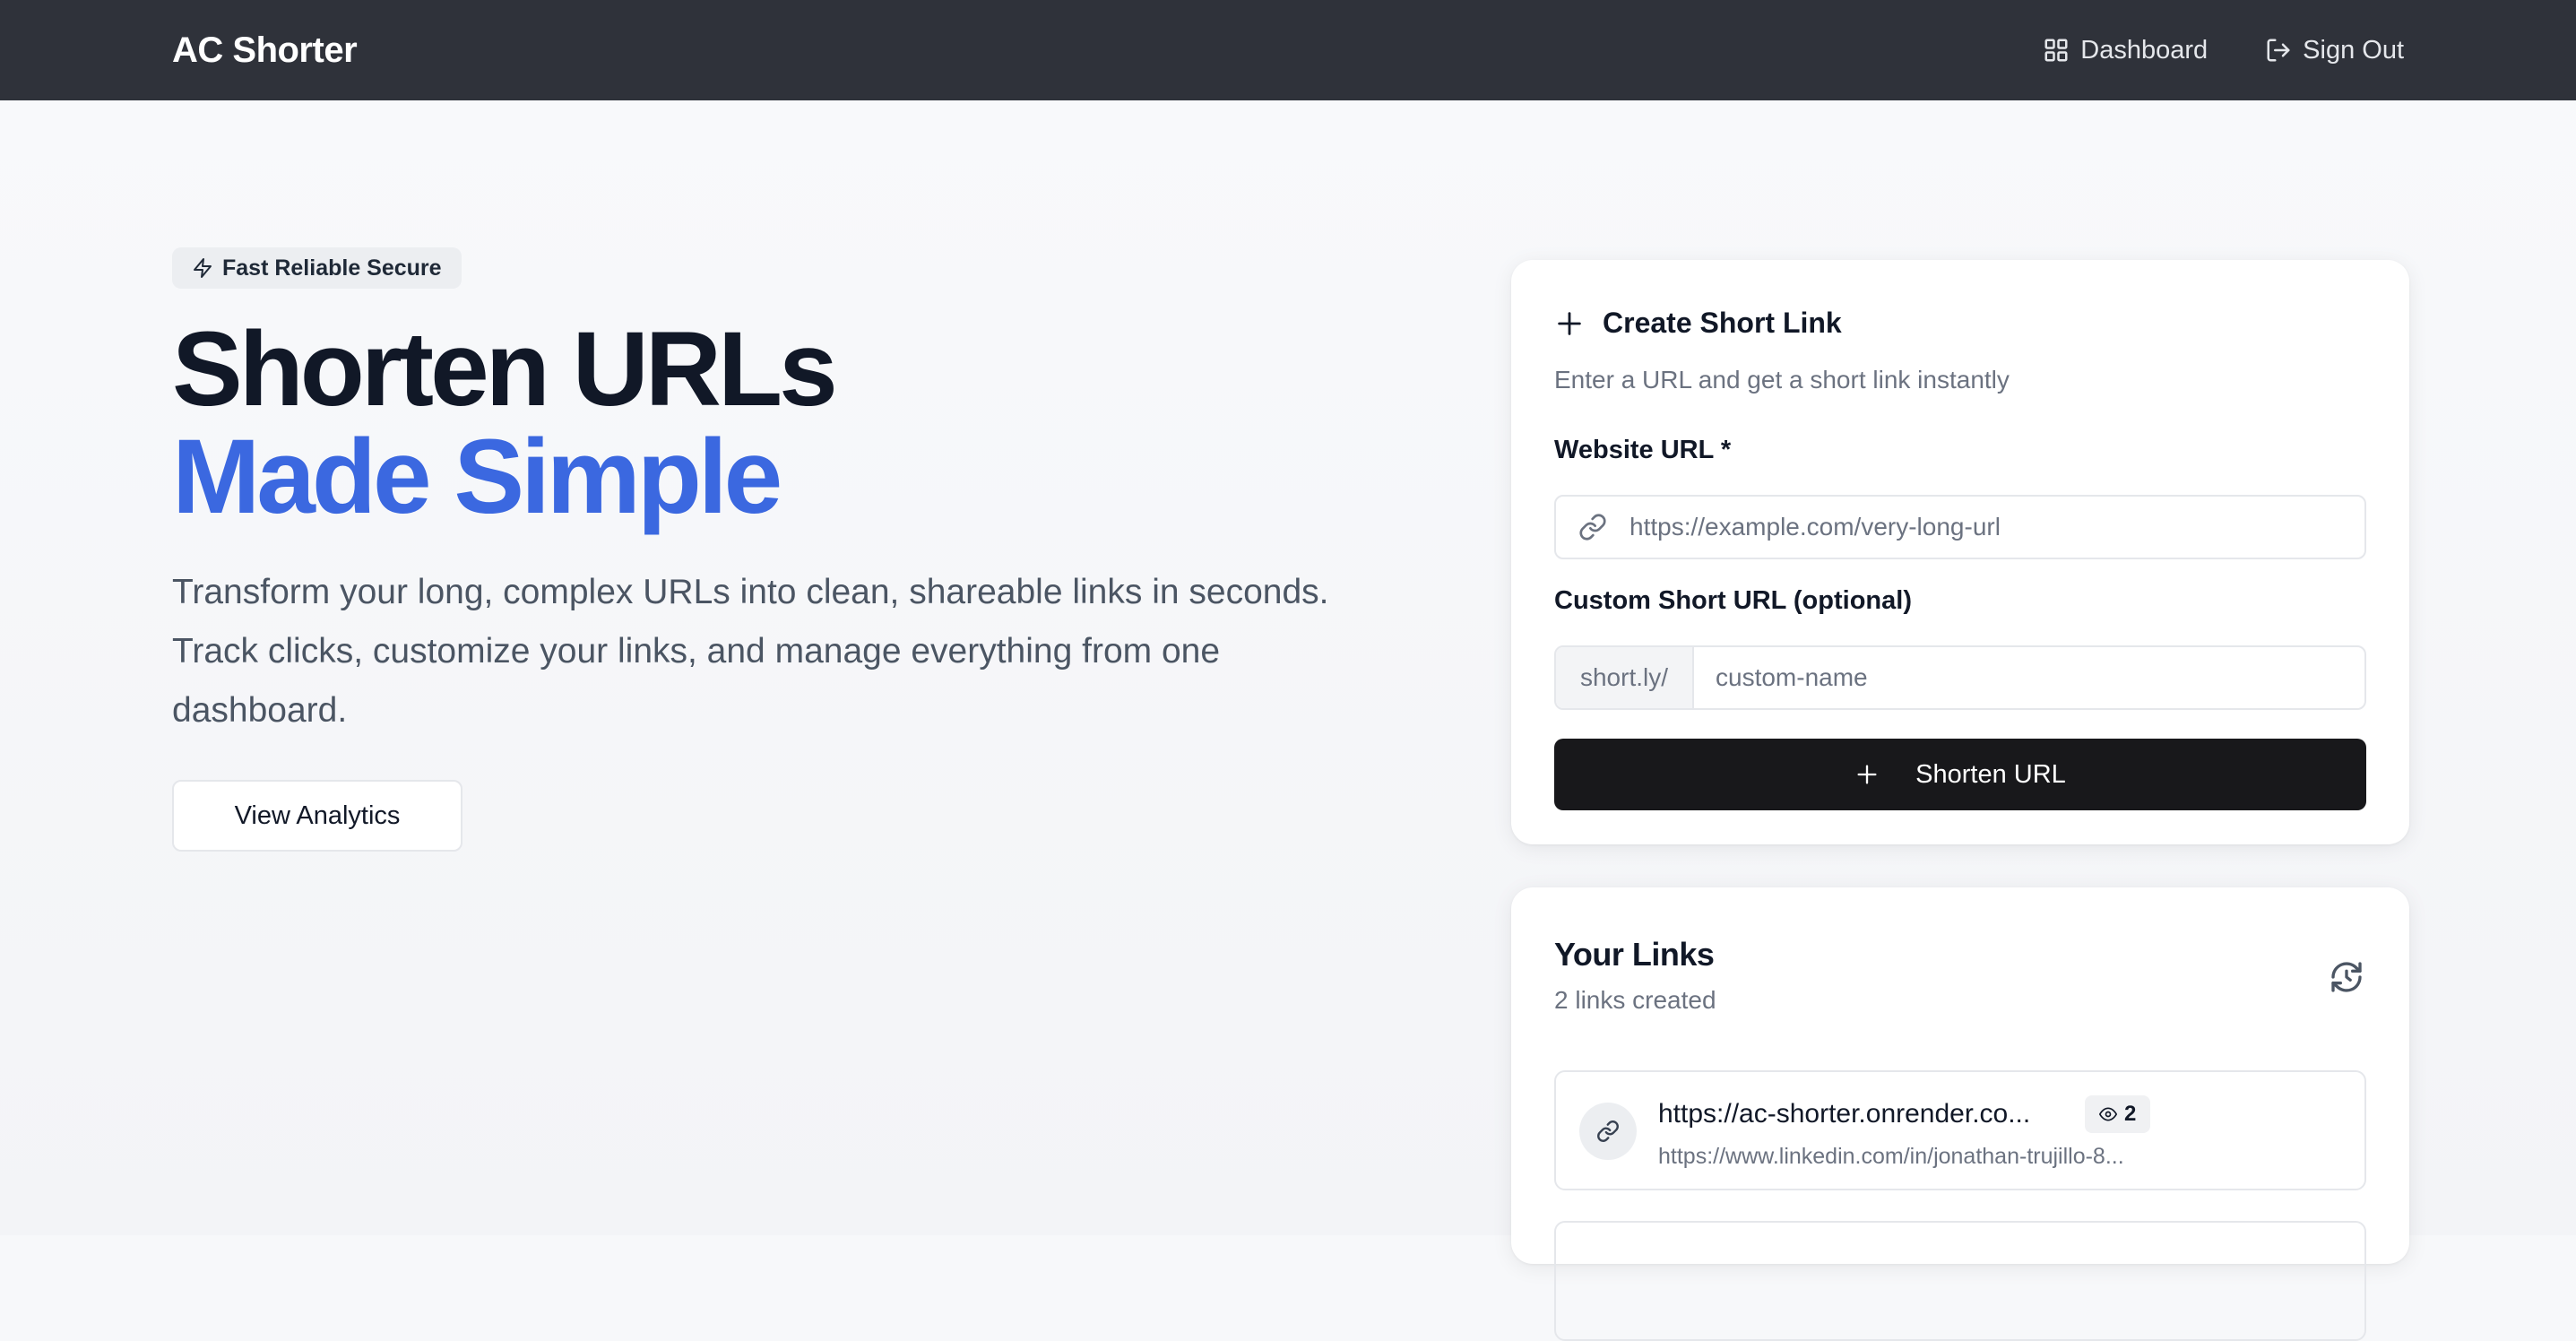  I want to click on refresh-icon, so click(2346, 977).